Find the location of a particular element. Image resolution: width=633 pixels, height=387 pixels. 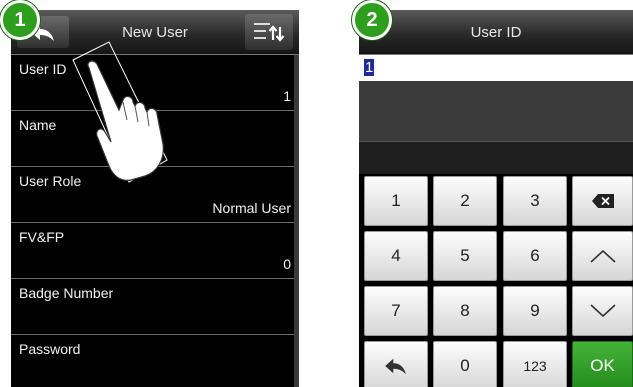

backspace-key is located at coordinates (602, 201).